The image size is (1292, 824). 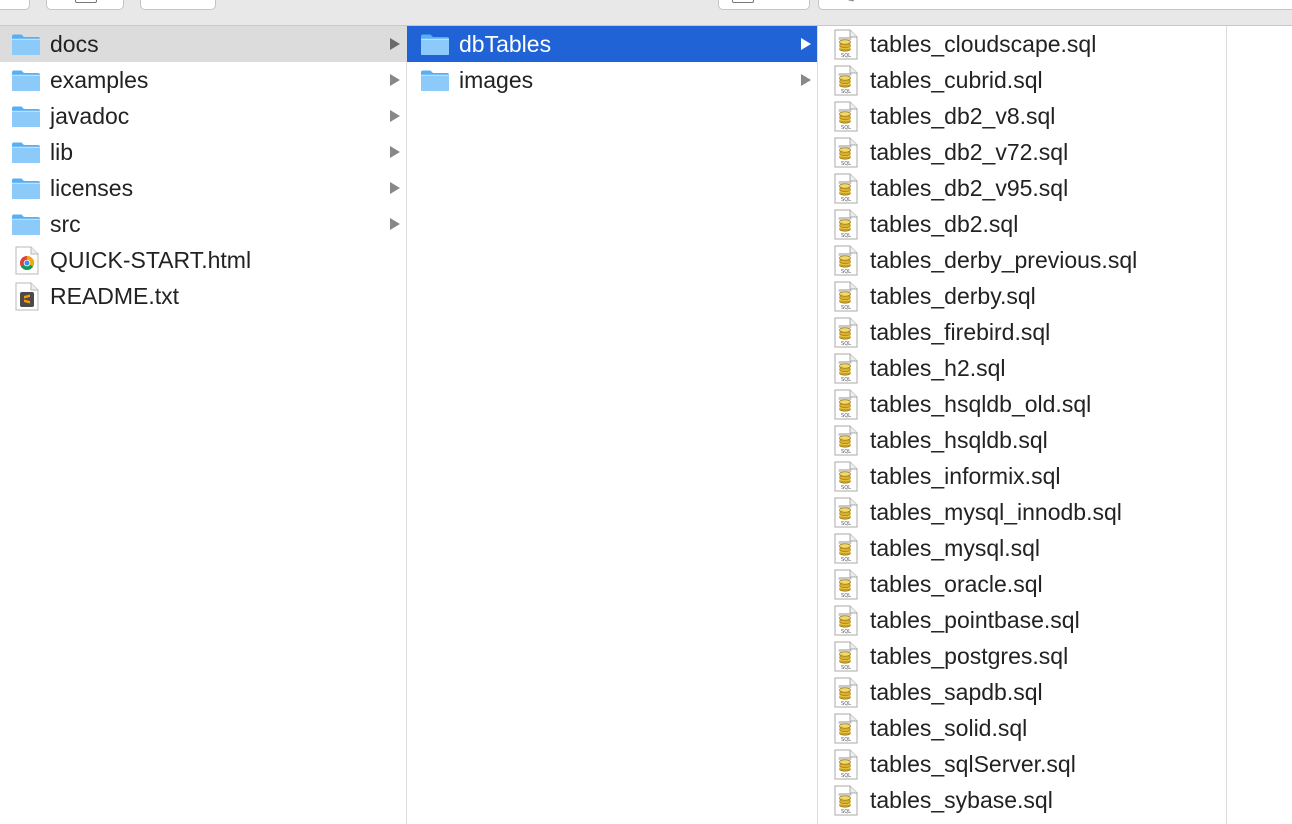 What do you see at coordinates (203, 188) in the screenshot?
I see `folder-row: licenses` at bounding box center [203, 188].